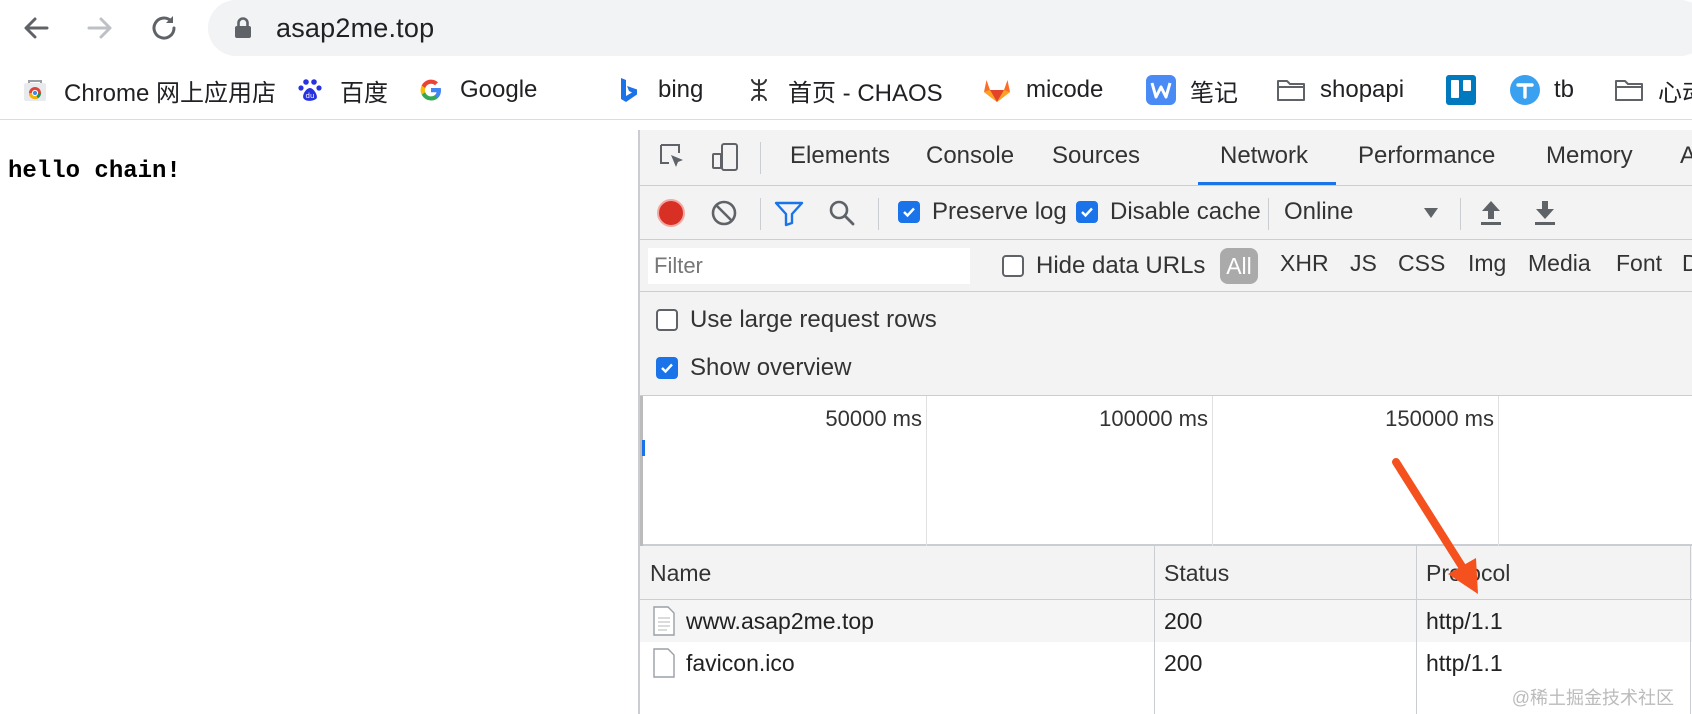 The height and width of the screenshot is (714, 1692). I want to click on tab-memory: Memory, so click(1589, 156).